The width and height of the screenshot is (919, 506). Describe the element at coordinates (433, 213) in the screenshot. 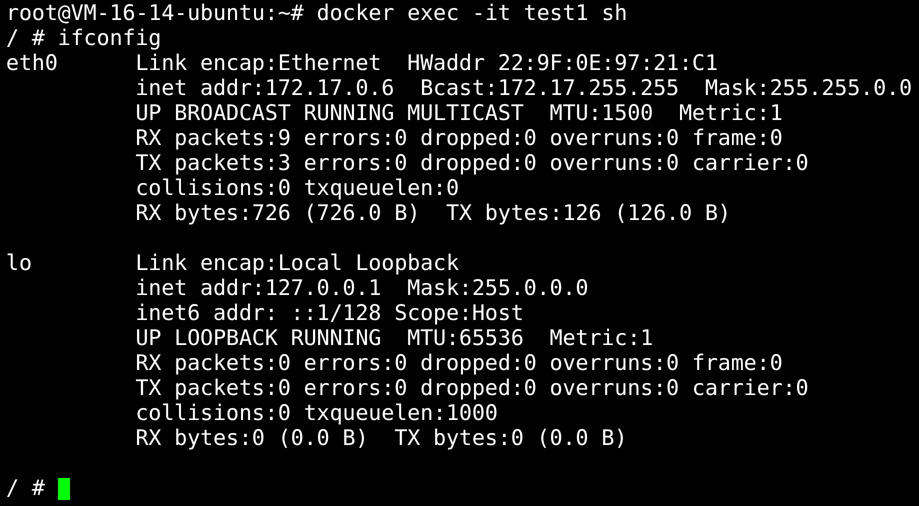

I see `output-line: RX bytes:726 (726.0 B) TX bytes:126 (126.0 B)` at that location.